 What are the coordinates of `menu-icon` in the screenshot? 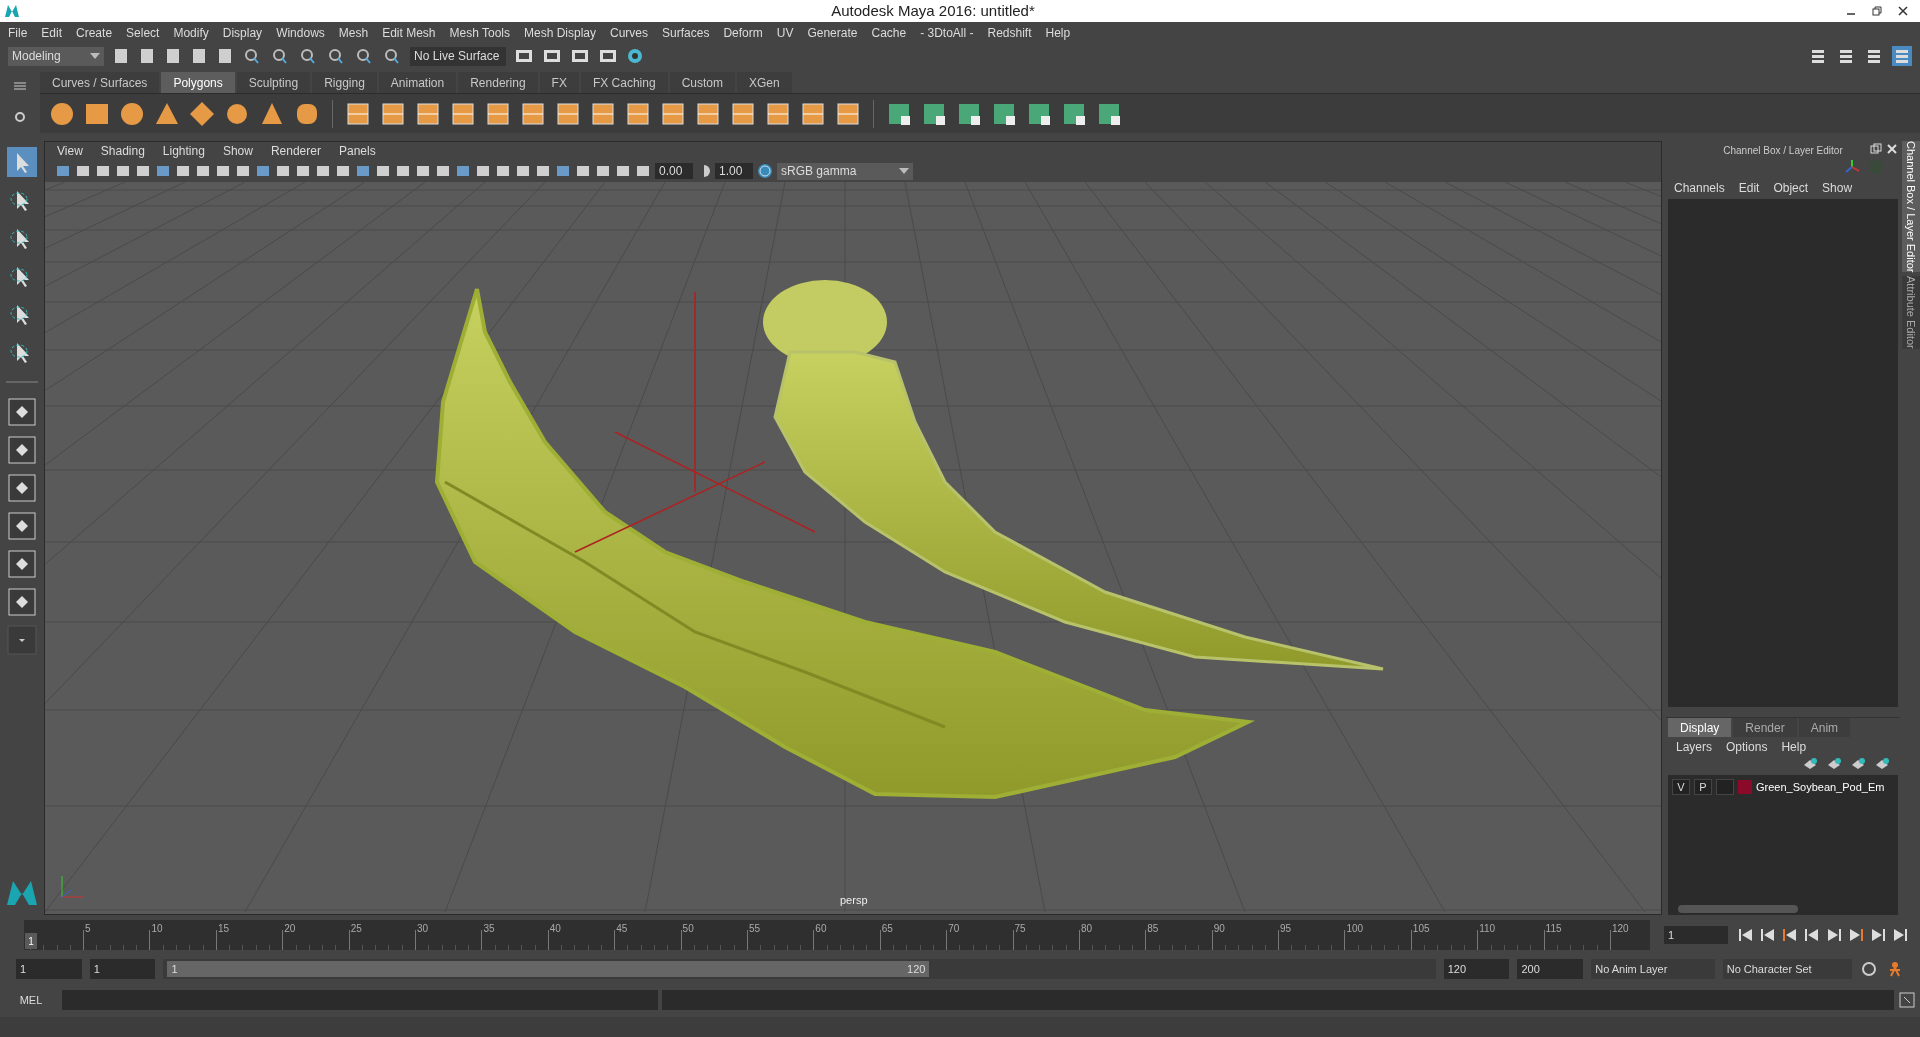 It's located at (20, 85).